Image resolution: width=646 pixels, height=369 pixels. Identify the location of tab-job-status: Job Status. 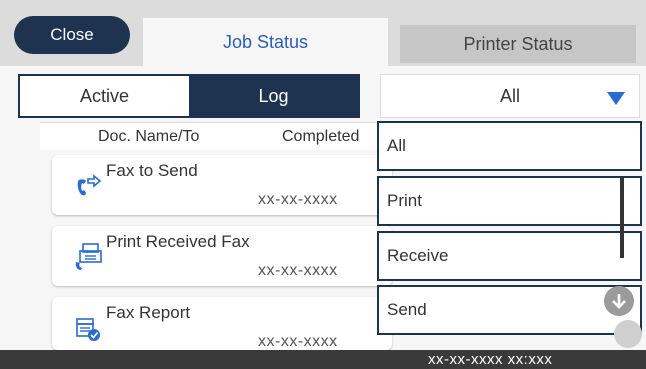
(265, 42).